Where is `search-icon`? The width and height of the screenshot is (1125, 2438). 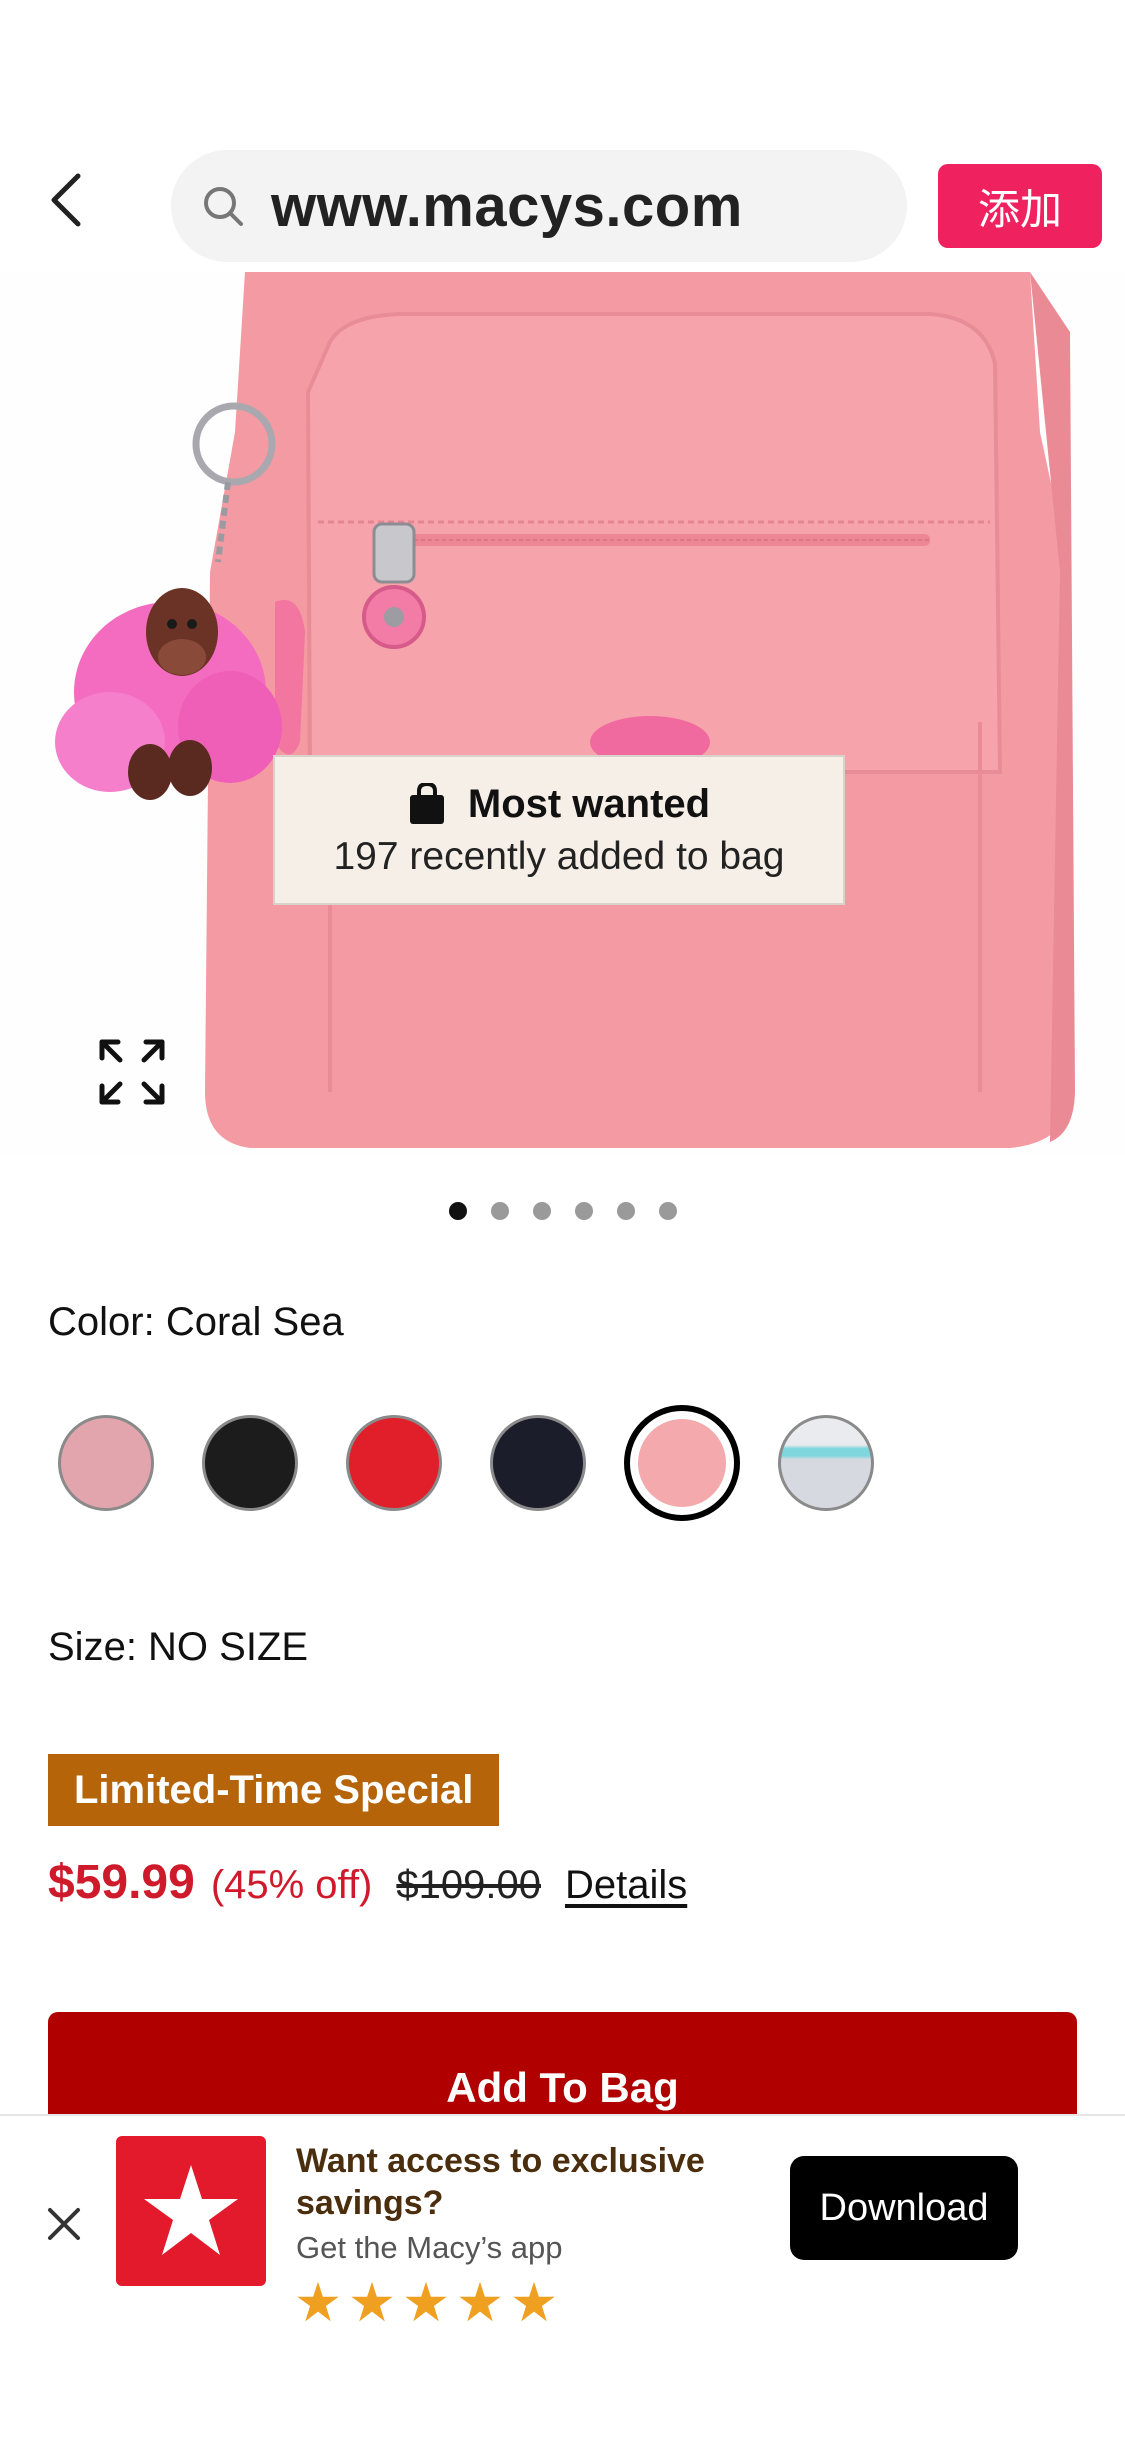 search-icon is located at coordinates (223, 206).